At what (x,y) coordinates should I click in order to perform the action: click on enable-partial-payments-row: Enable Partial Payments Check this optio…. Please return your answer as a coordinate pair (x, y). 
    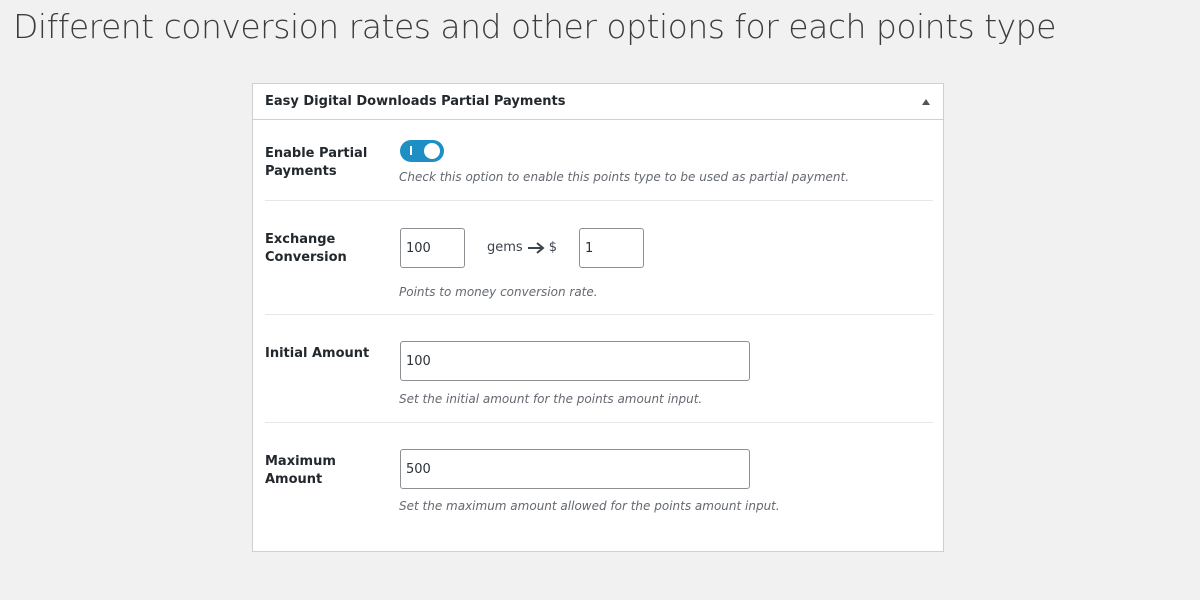
    Looking at the image, I should click on (599, 160).